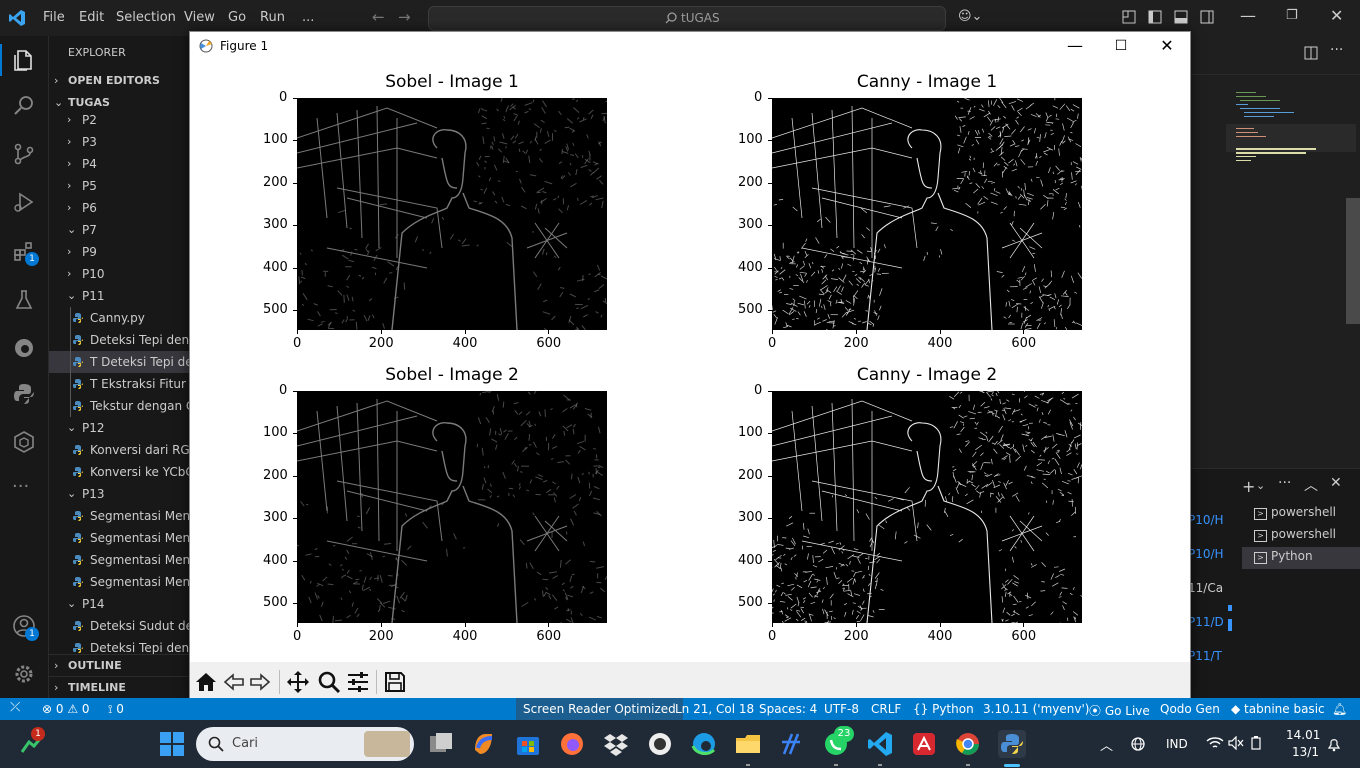  Describe the element at coordinates (119, 450) in the screenshot. I see `file-item: Konversi dari RGE` at that location.